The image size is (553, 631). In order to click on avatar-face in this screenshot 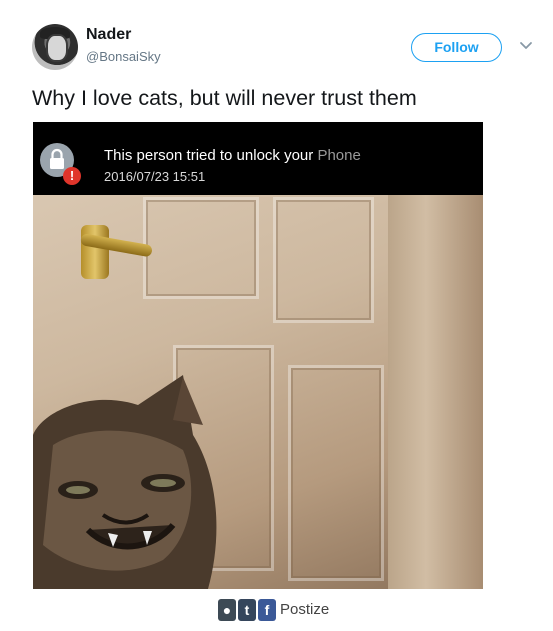, I will do `click(57, 48)`.